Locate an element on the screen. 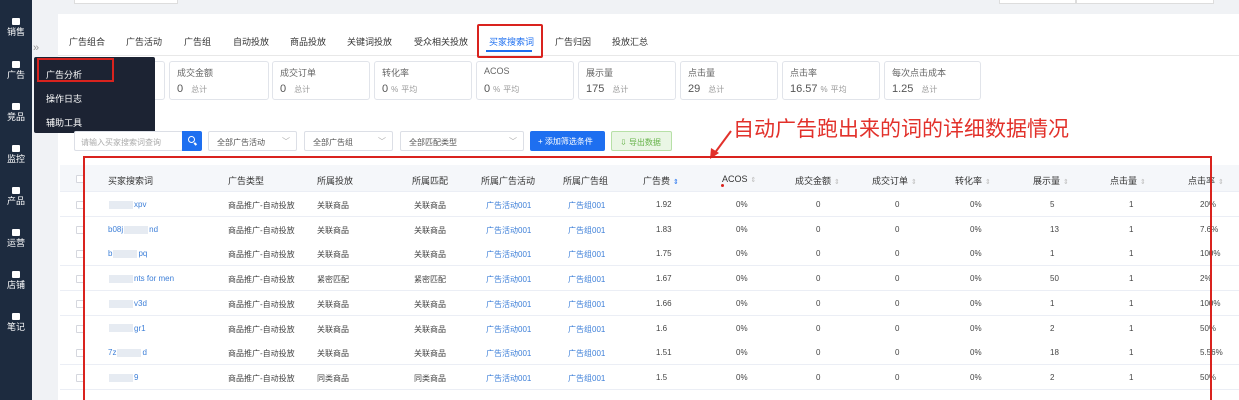  metric-label: ACOS is located at coordinates (497, 71).